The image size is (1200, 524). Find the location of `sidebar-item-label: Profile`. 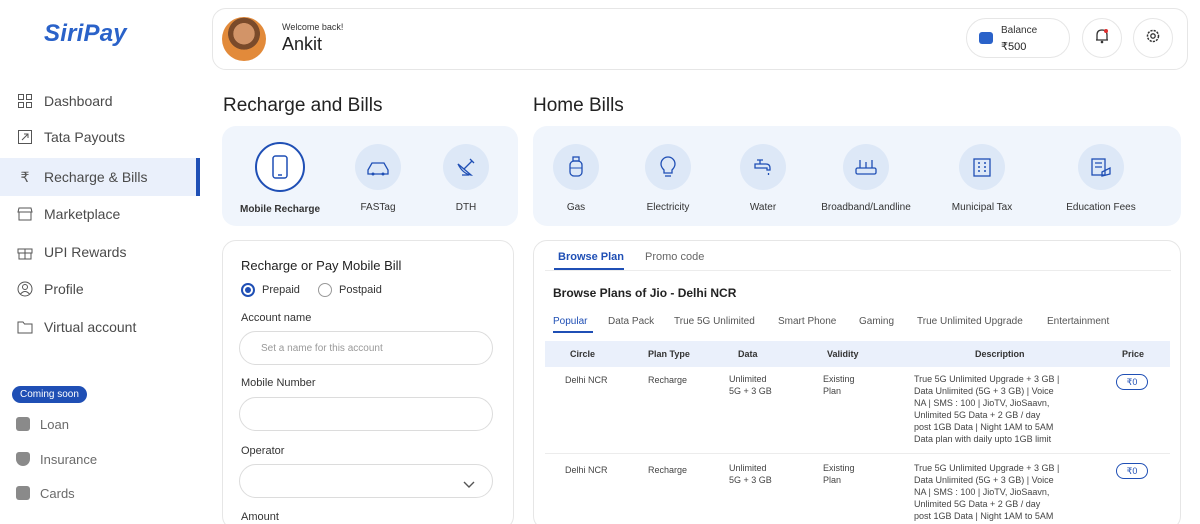

sidebar-item-label: Profile is located at coordinates (64, 289).